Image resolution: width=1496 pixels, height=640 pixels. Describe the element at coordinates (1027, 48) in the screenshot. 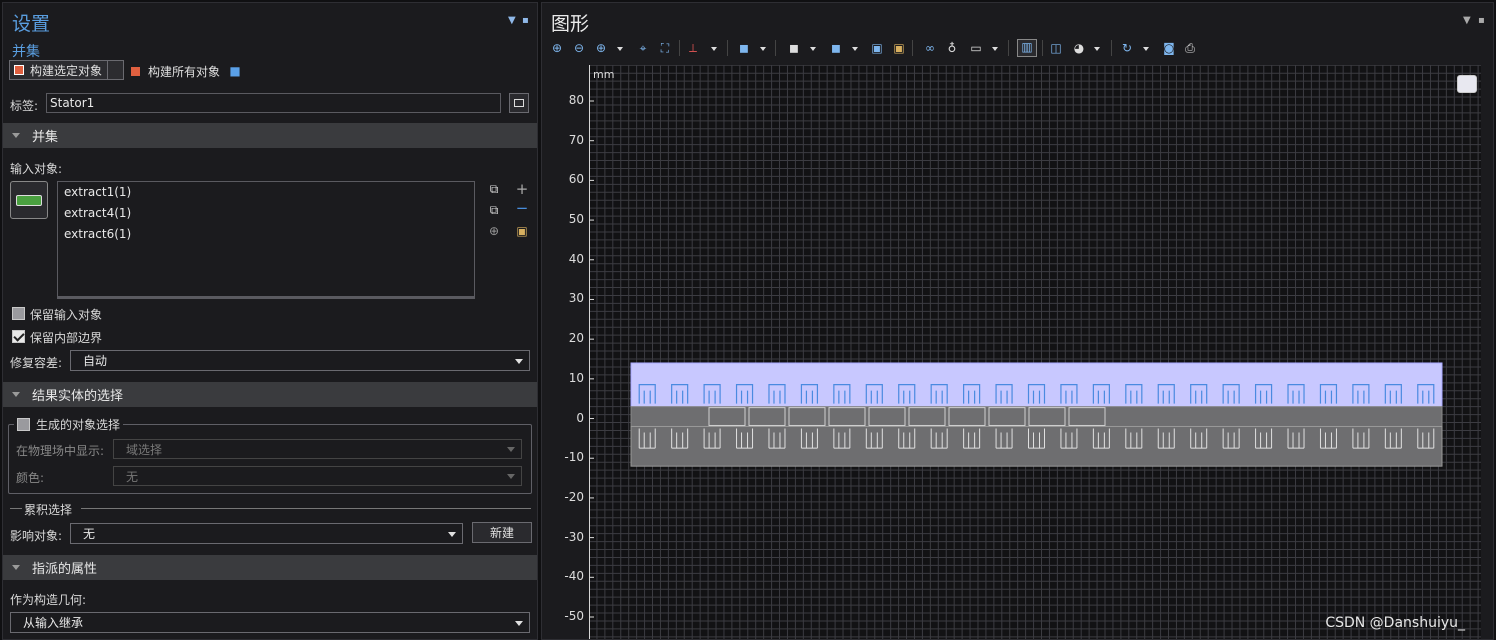

I see `grid-toggle-icon: ▥` at that location.